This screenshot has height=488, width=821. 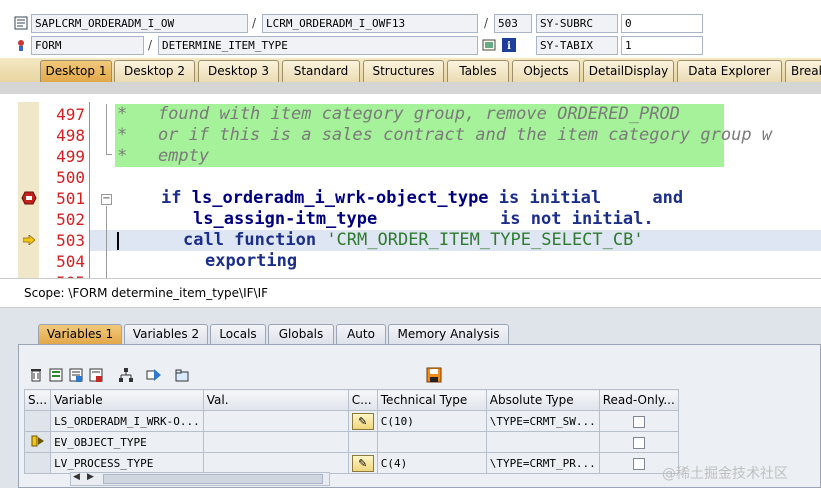 I want to click on include-field: LCRM_ORDERADM_I_OWF13, so click(x=370, y=23).